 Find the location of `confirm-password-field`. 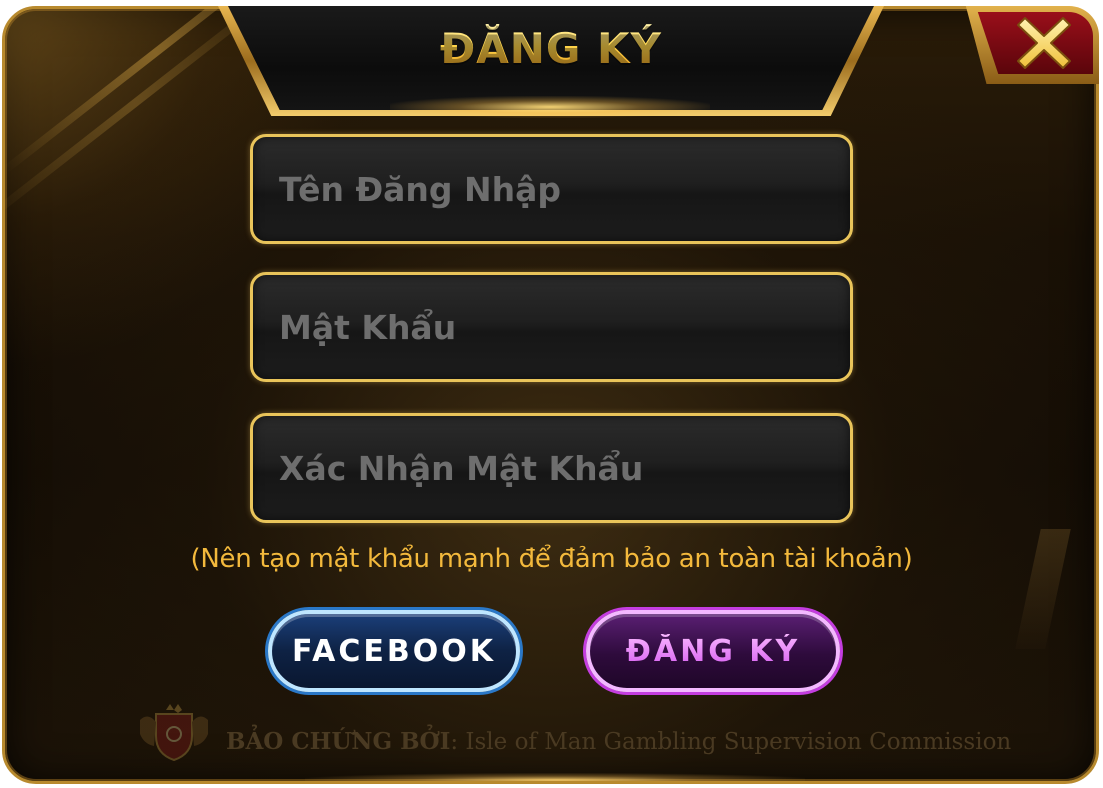

confirm-password-field is located at coordinates (551, 468).